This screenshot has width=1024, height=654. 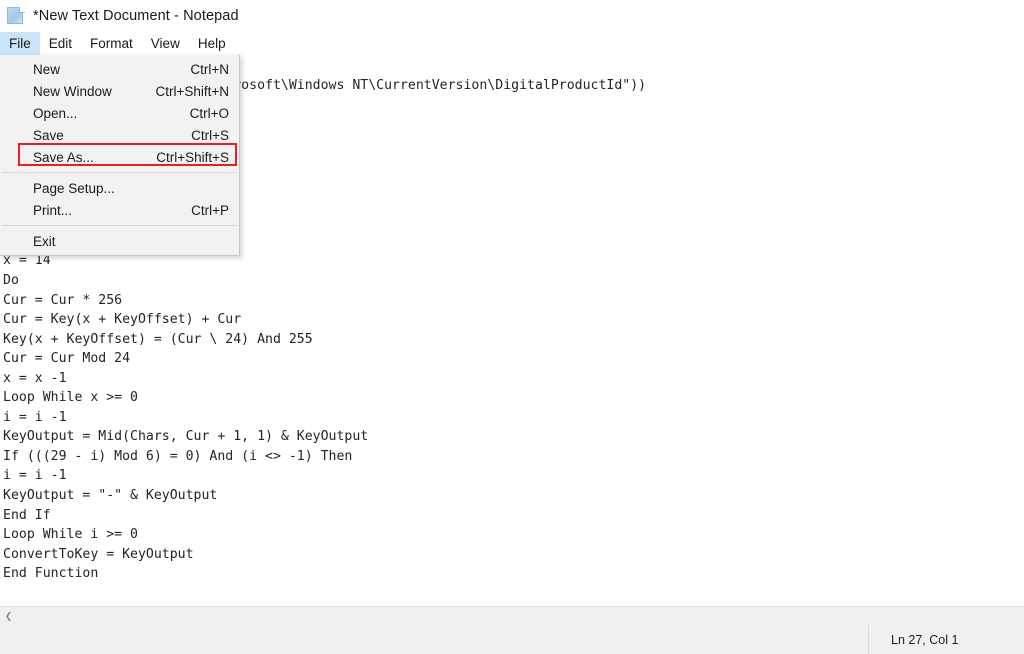 I want to click on menu-item-save-as: Save As... Ctrl+Shift+S, so click(x=119, y=157).